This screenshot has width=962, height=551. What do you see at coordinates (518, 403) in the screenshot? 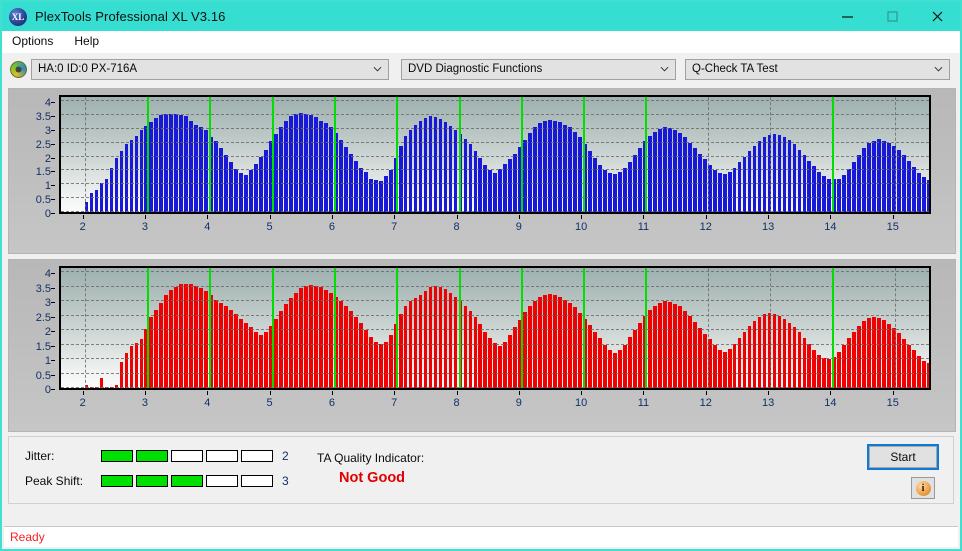
I see `x-tick-label: 9` at bounding box center [518, 403].